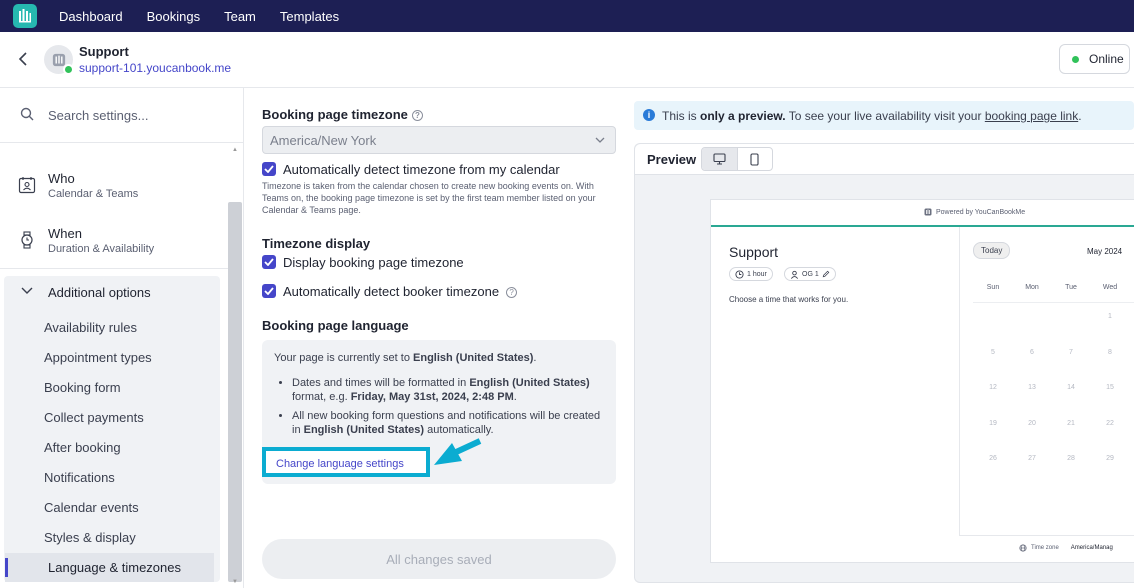 This screenshot has height=588, width=1134. What do you see at coordinates (1071, 352) in the screenshot?
I see `calendar-day: 7` at bounding box center [1071, 352].